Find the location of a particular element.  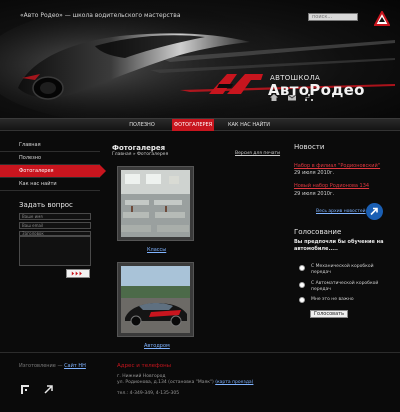

address-city: г. Нижний Новгород is located at coordinates (141, 376).